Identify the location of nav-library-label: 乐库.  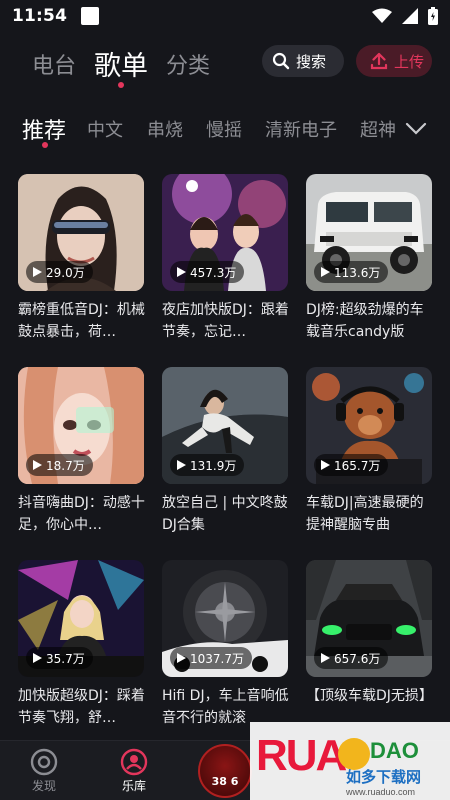
(133, 786).